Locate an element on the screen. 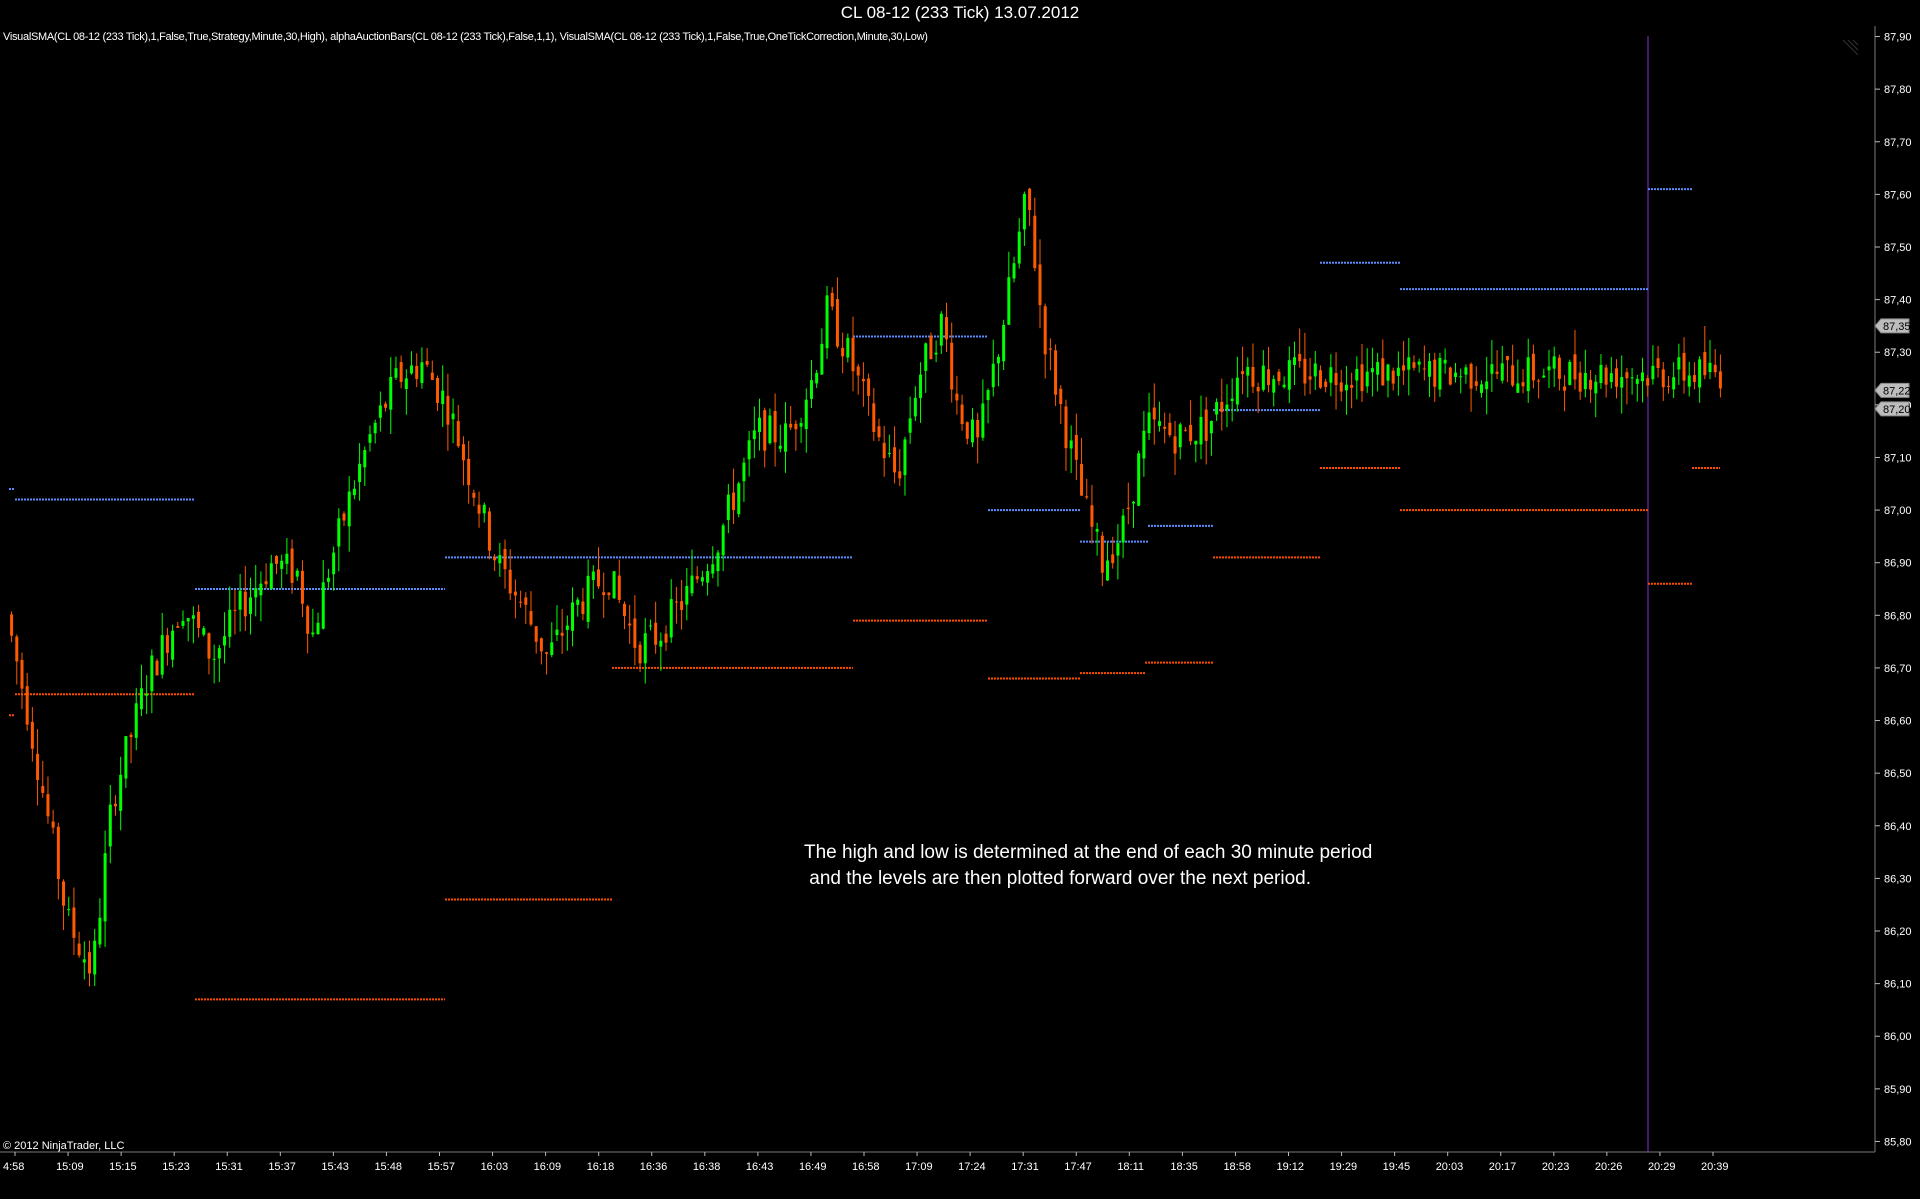  time-tick-label: 17:47 is located at coordinates (1078, 1167).